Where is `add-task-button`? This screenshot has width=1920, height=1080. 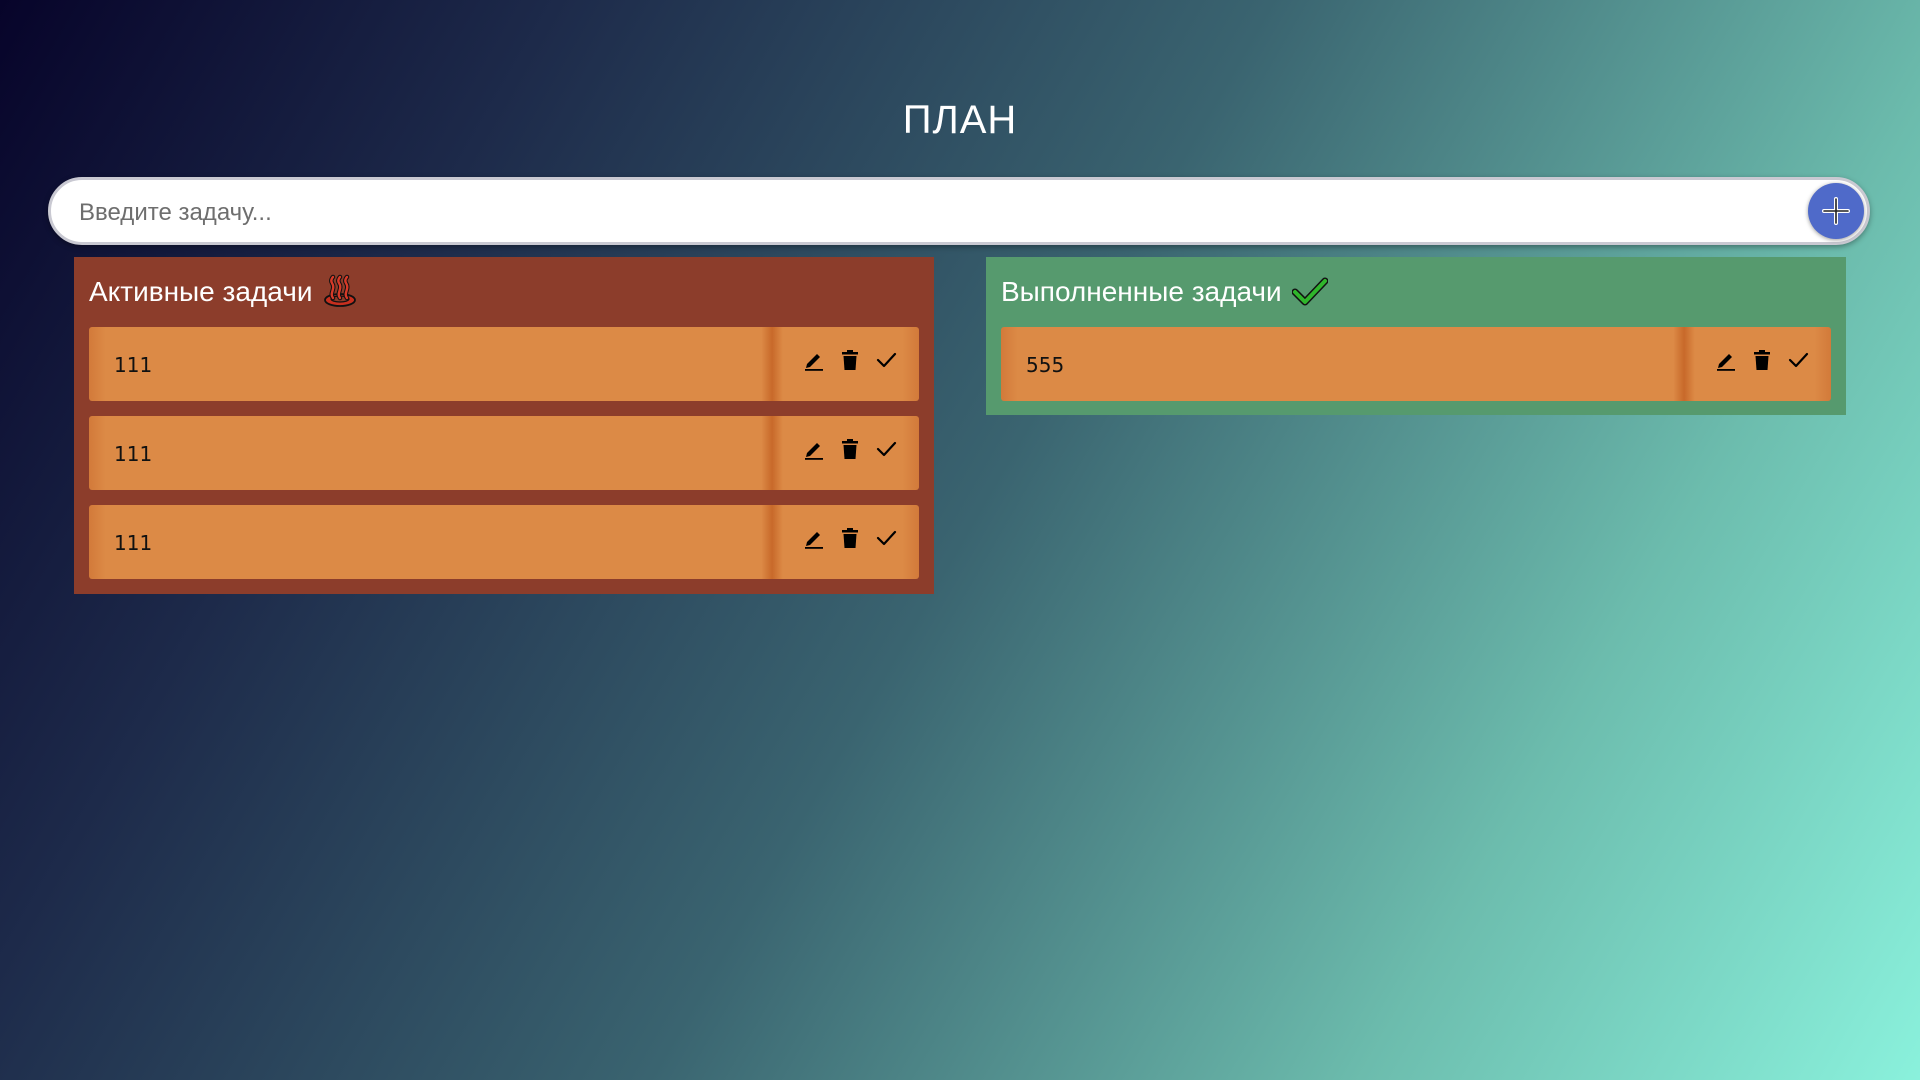 add-task-button is located at coordinates (1836, 211).